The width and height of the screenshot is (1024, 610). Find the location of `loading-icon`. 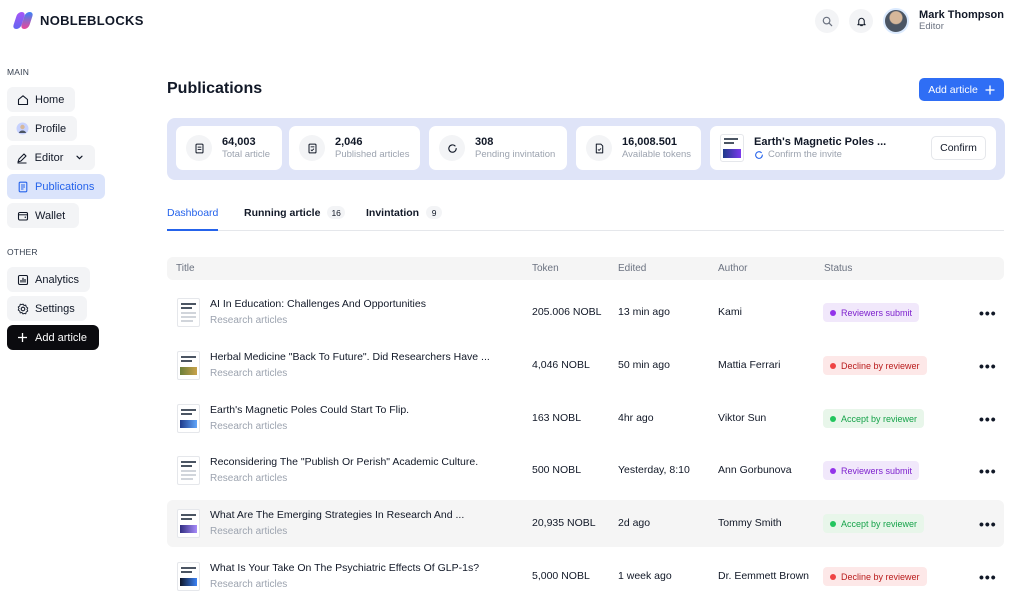

loading-icon is located at coordinates (759, 155).